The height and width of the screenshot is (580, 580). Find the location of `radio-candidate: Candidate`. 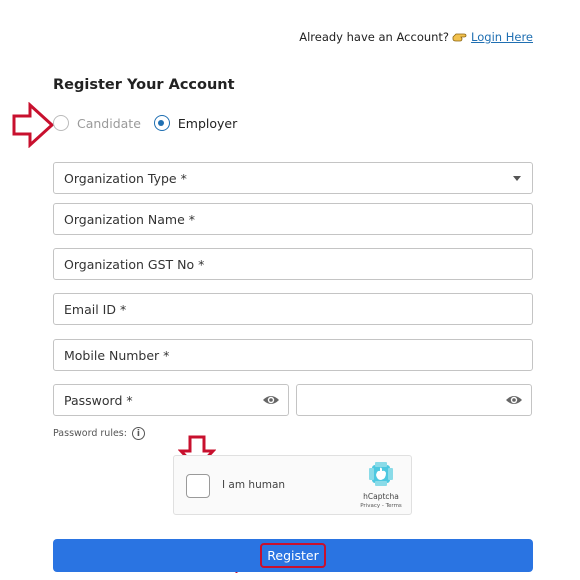

radio-candidate: Candidate is located at coordinates (97, 123).